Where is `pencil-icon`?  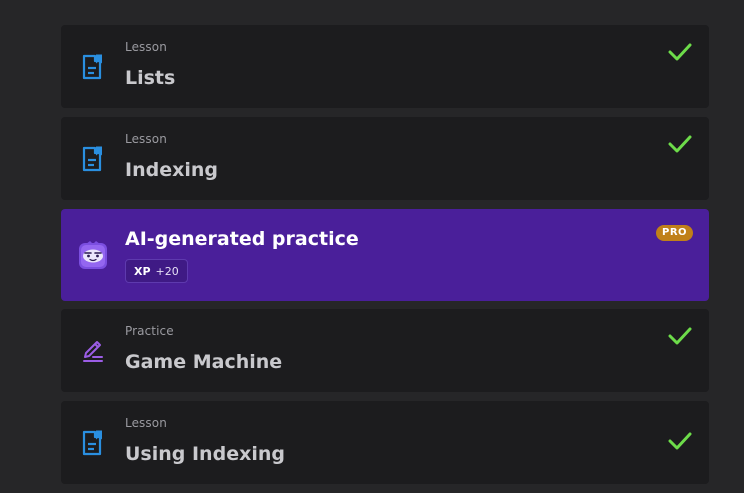 pencil-icon is located at coordinates (93, 351).